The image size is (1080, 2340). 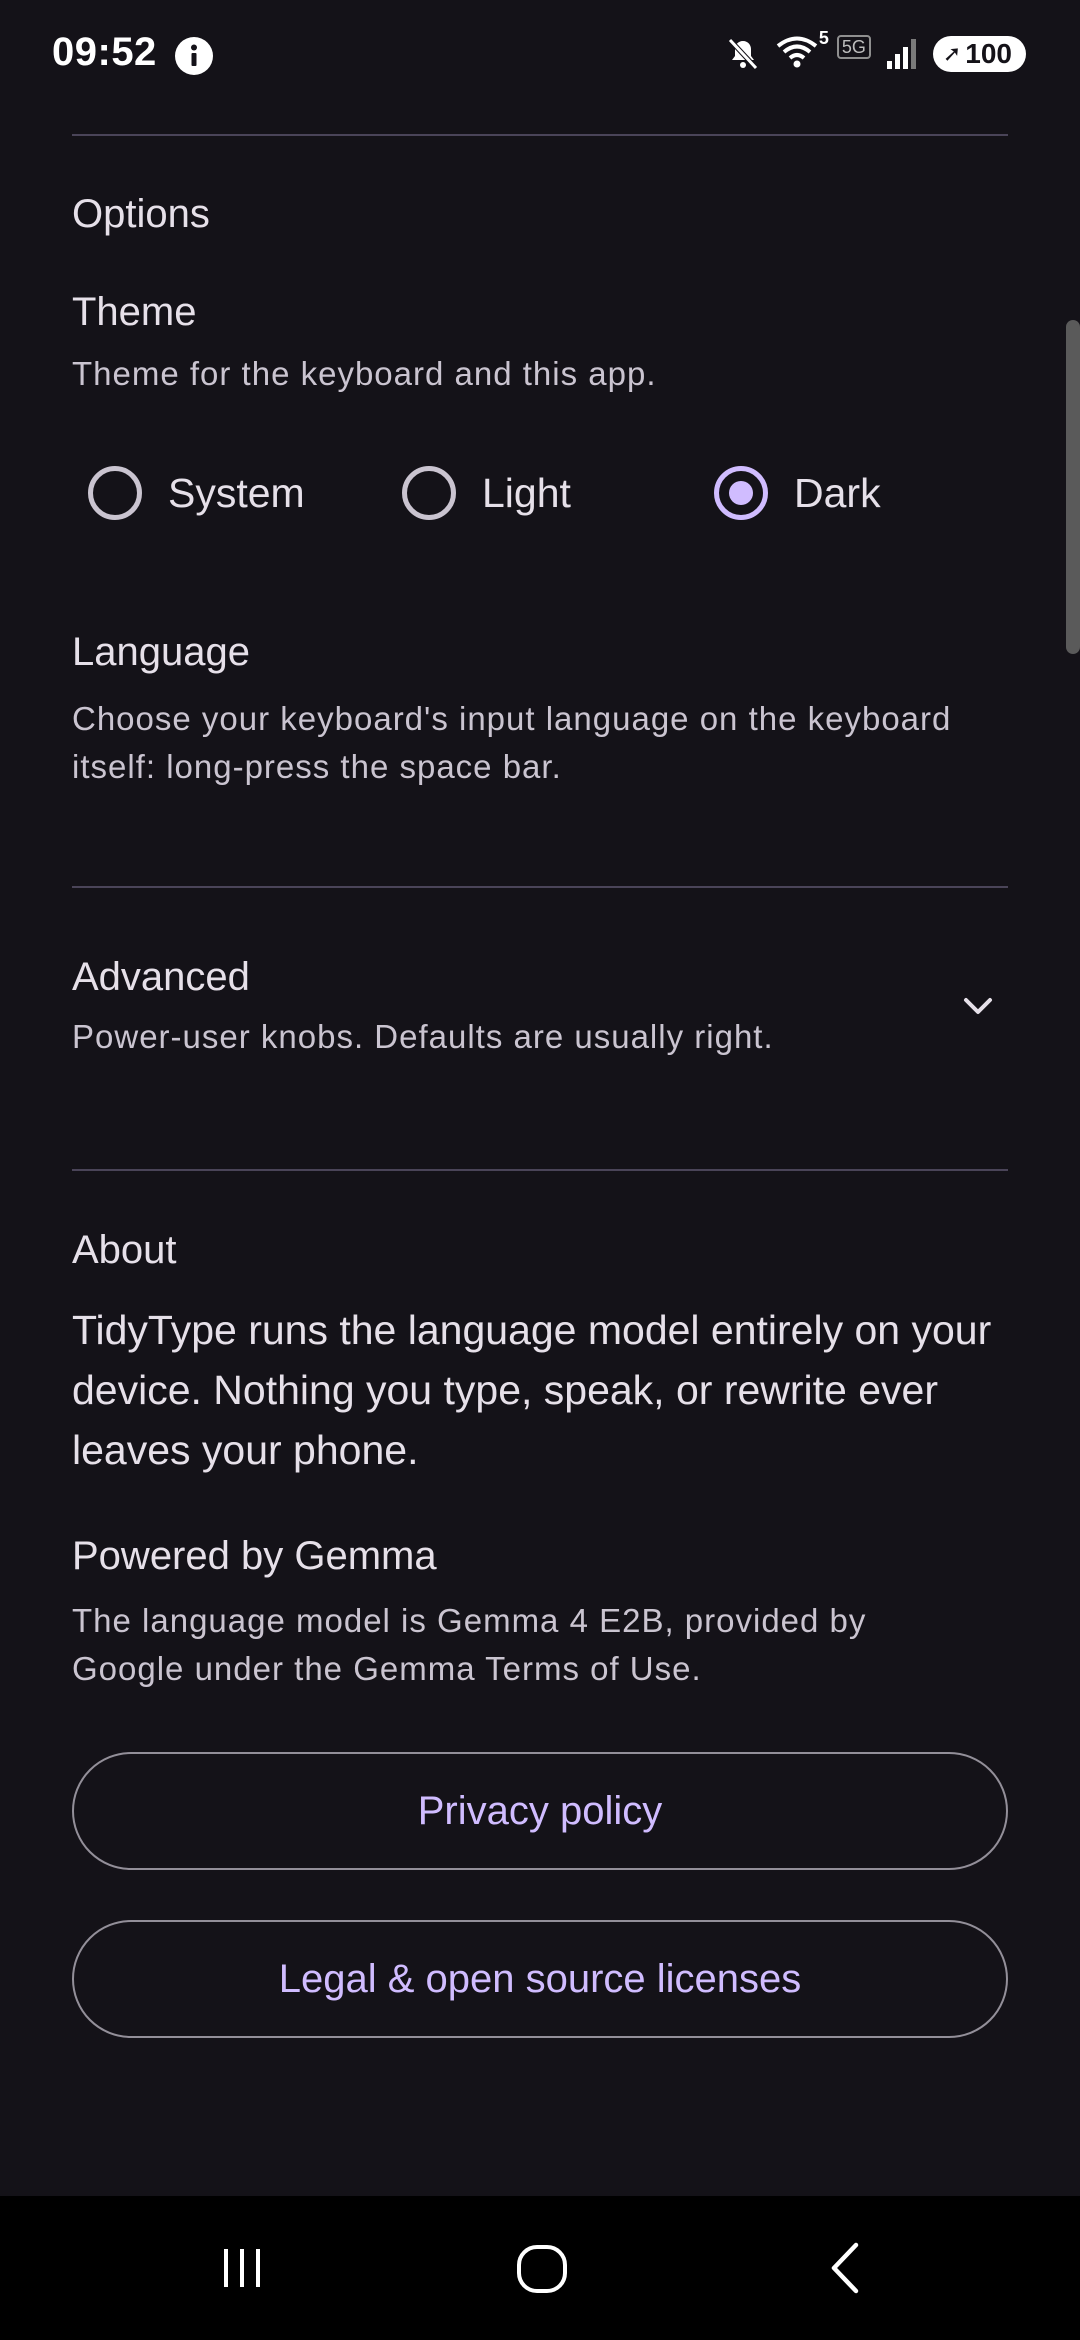 What do you see at coordinates (1073, 487) in the screenshot?
I see `scrollbar` at bounding box center [1073, 487].